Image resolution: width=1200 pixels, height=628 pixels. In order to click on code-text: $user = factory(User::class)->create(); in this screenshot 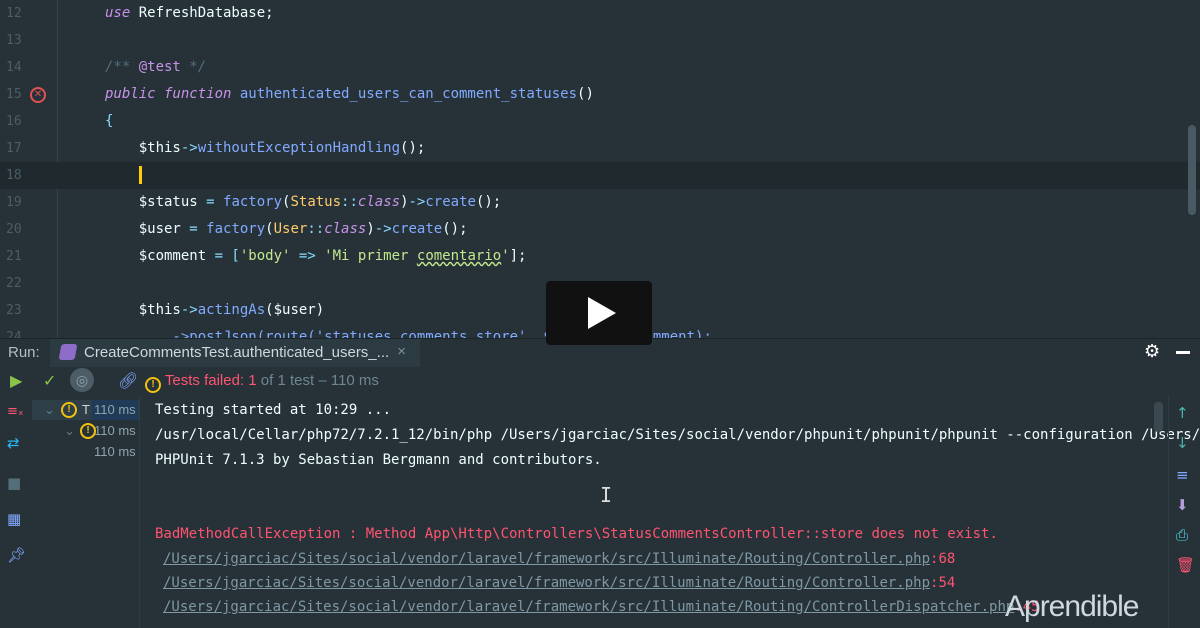, I will do `click(286, 229)`.